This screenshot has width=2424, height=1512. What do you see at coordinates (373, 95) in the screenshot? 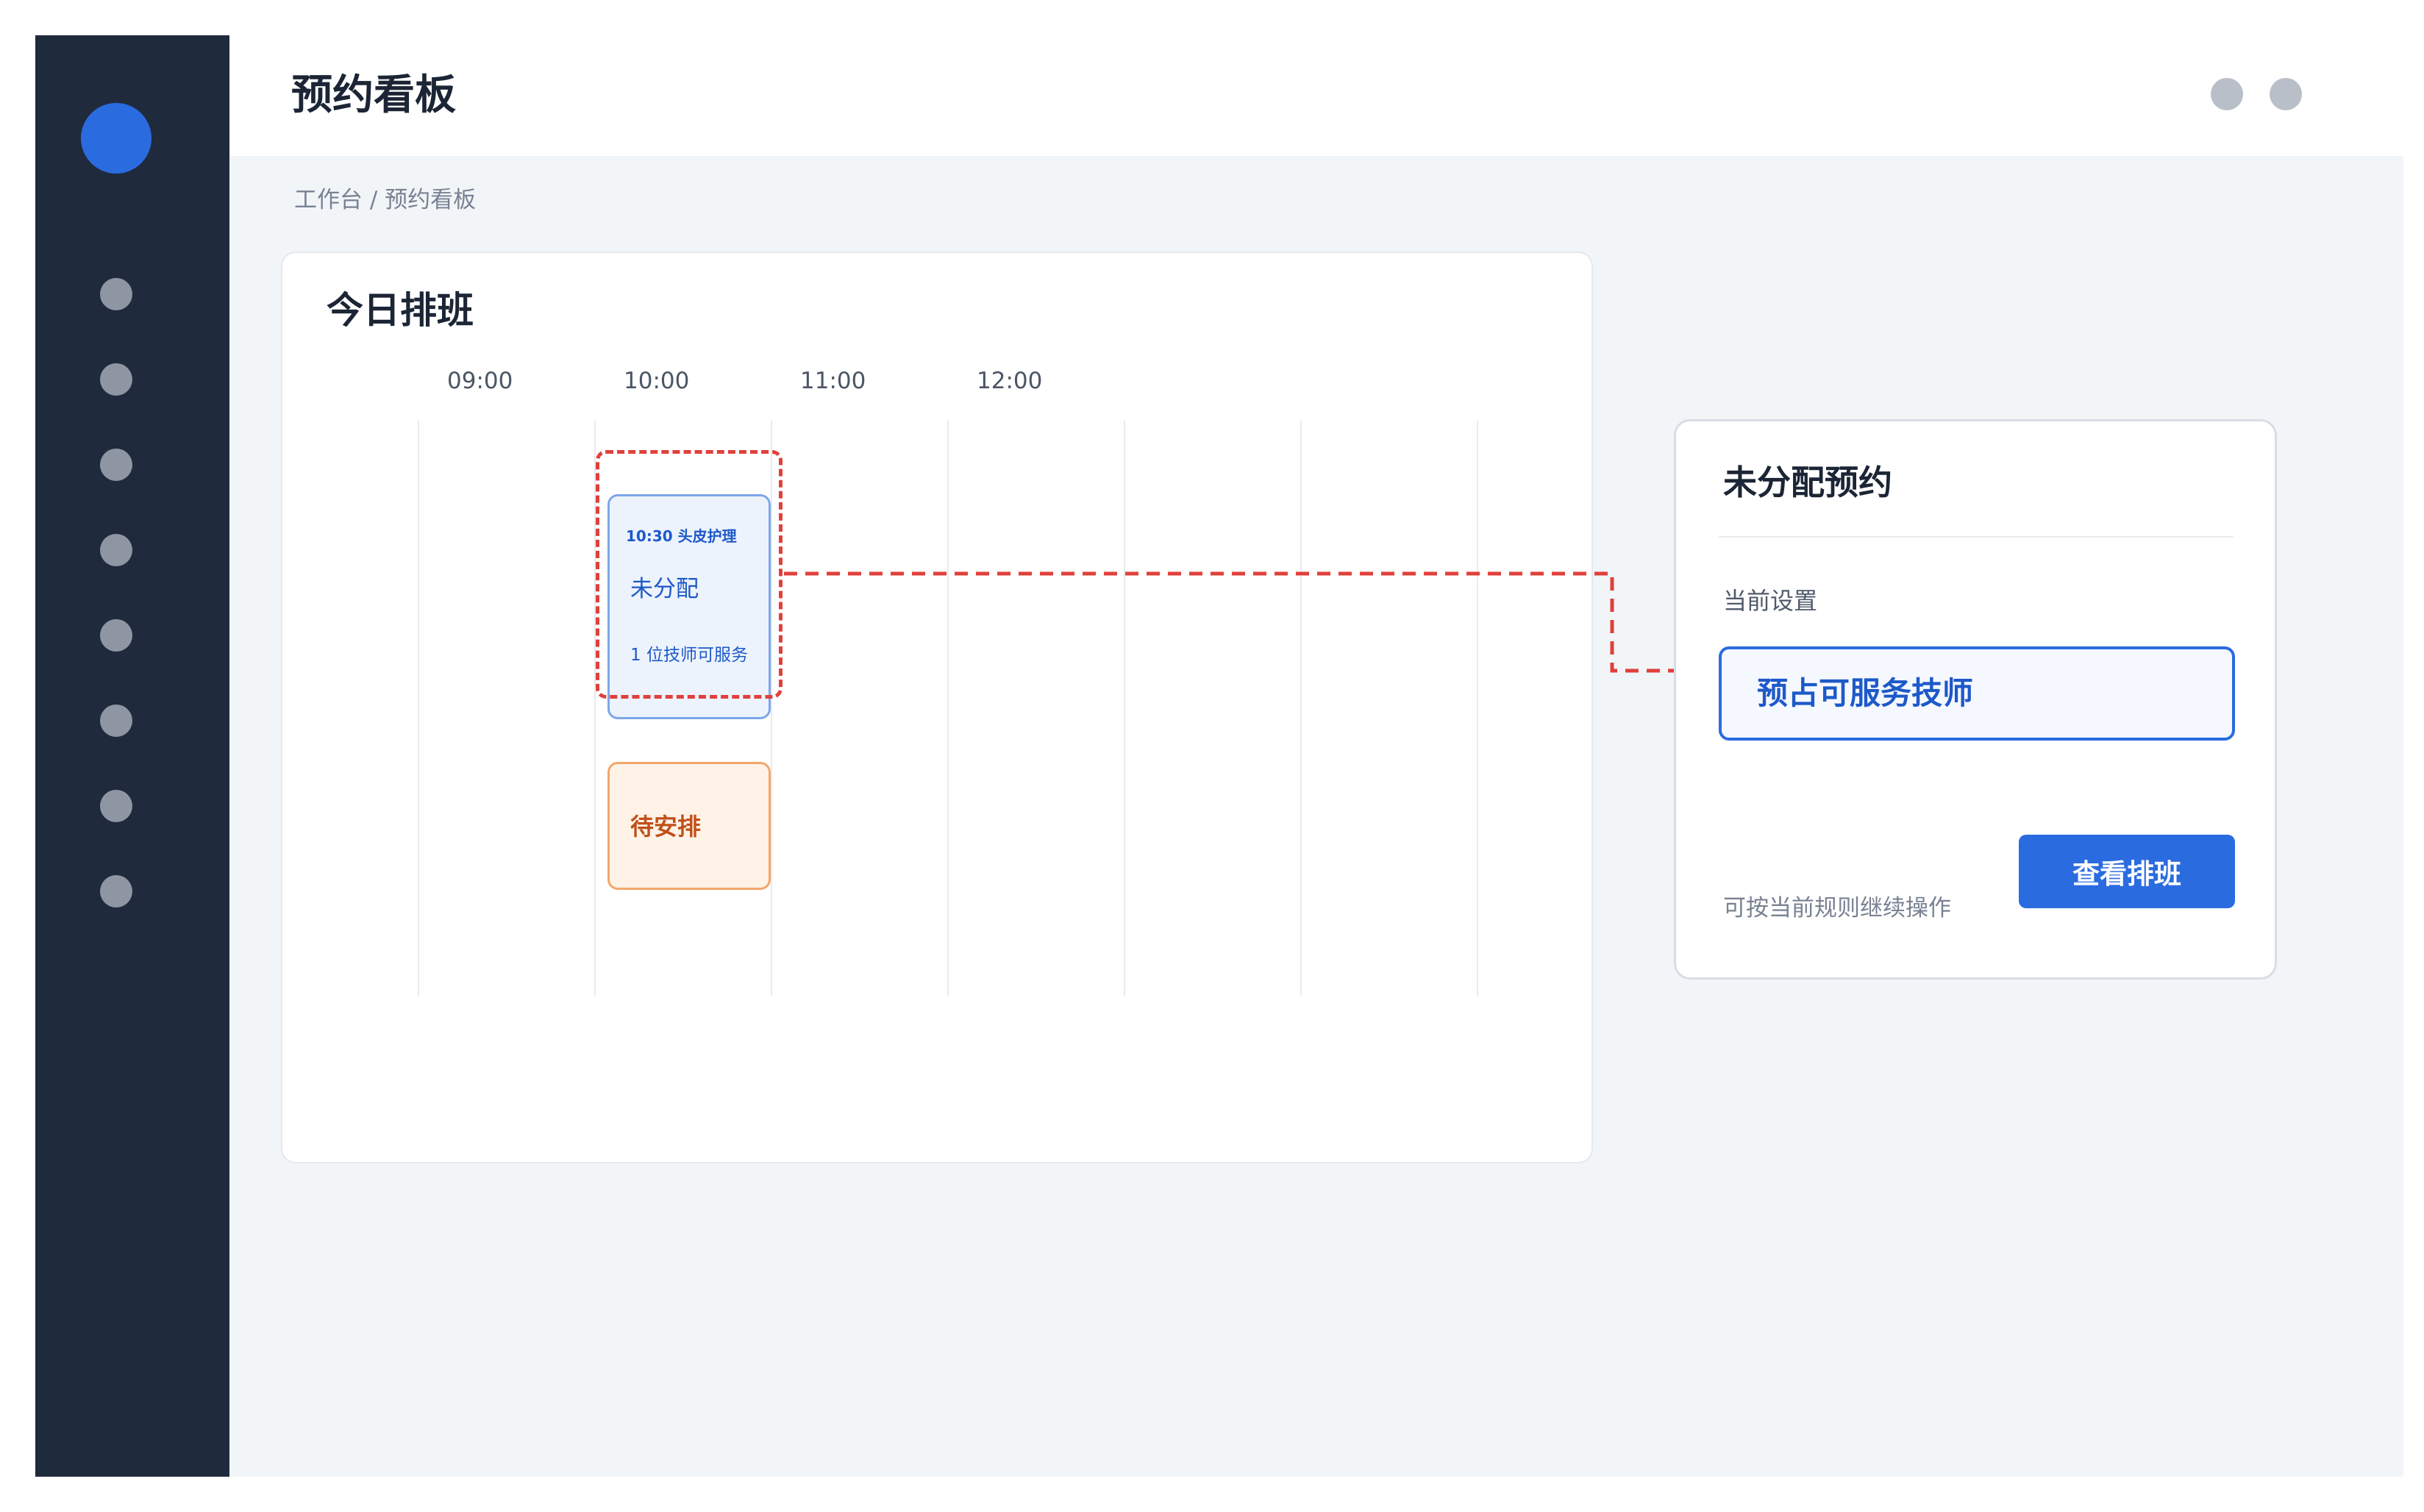
I see `page-title: 预约看板` at bounding box center [373, 95].